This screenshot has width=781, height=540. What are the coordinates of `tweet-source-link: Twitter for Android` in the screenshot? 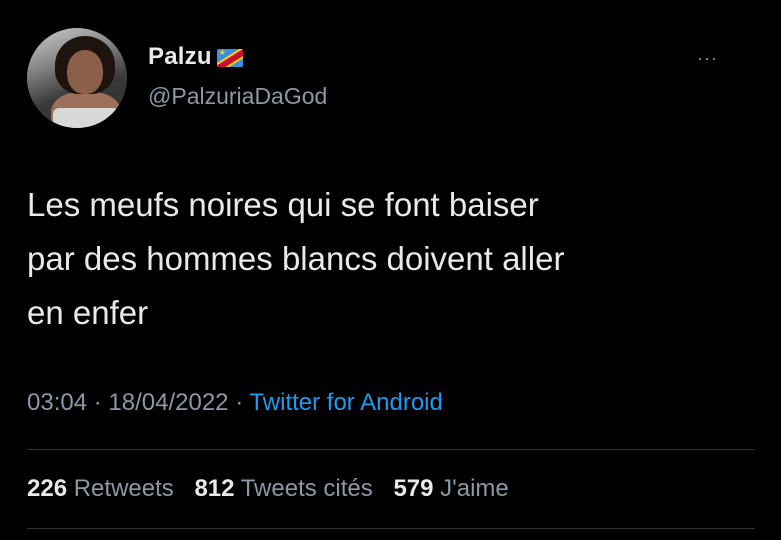 It's located at (345, 402).